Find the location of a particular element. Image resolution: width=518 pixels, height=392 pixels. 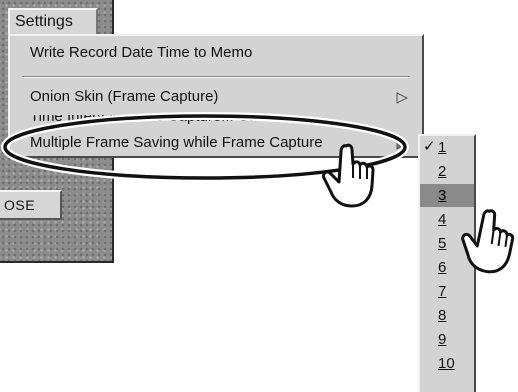

submenu-item-10: 10 is located at coordinates (447, 363).